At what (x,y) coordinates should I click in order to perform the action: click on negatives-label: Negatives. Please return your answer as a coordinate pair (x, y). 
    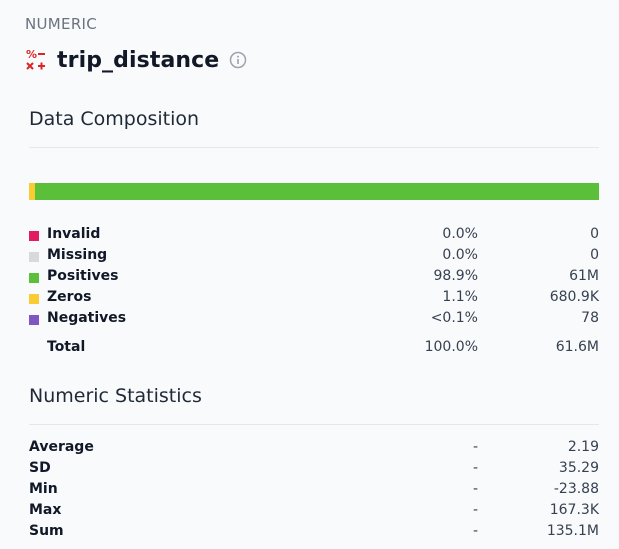
    Looking at the image, I should click on (87, 318).